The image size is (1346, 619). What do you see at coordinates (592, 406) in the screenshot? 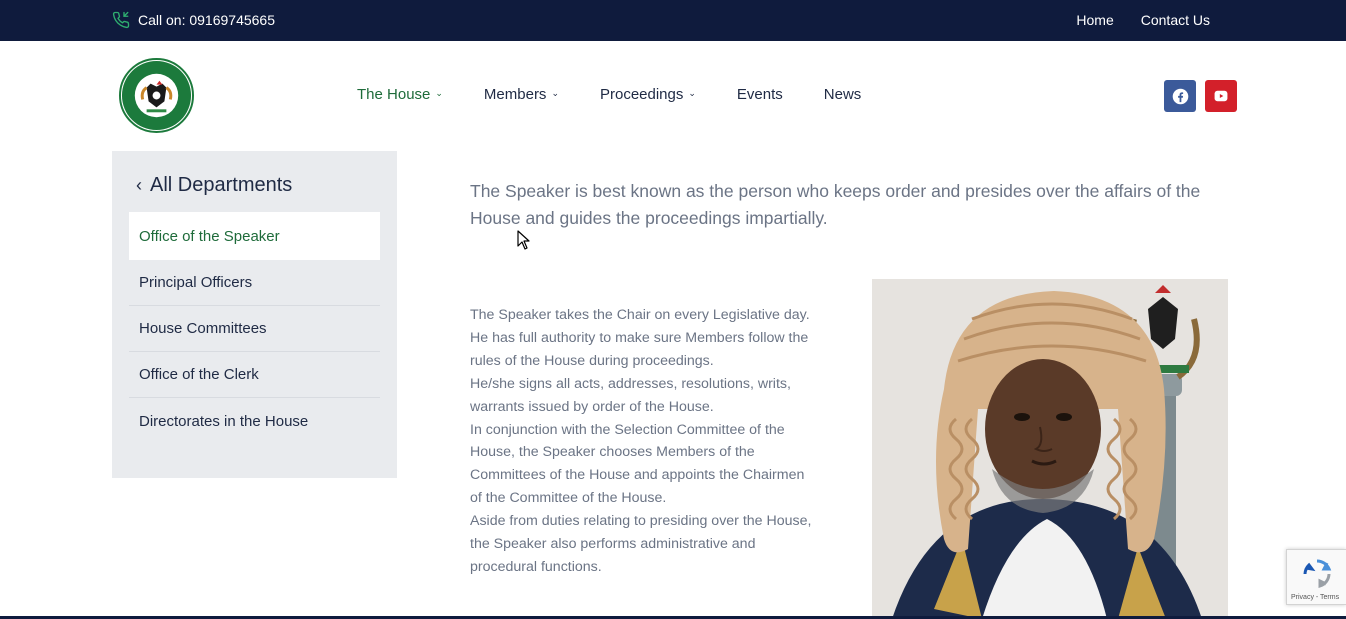
I see `body-line: warrants issued by order of the House.` at bounding box center [592, 406].